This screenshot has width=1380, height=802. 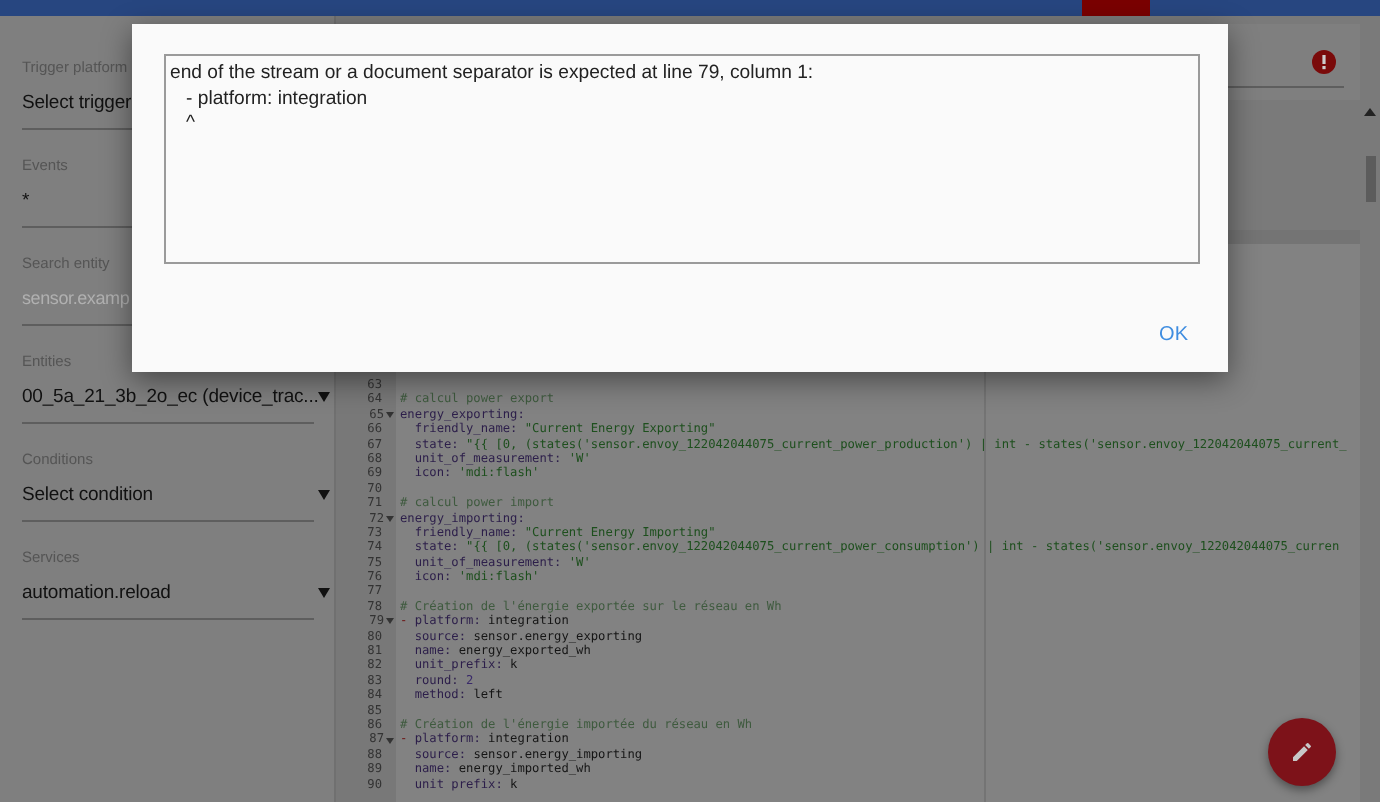 What do you see at coordinates (87, 494) in the screenshot?
I see `dropdown-value: Select condition` at bounding box center [87, 494].